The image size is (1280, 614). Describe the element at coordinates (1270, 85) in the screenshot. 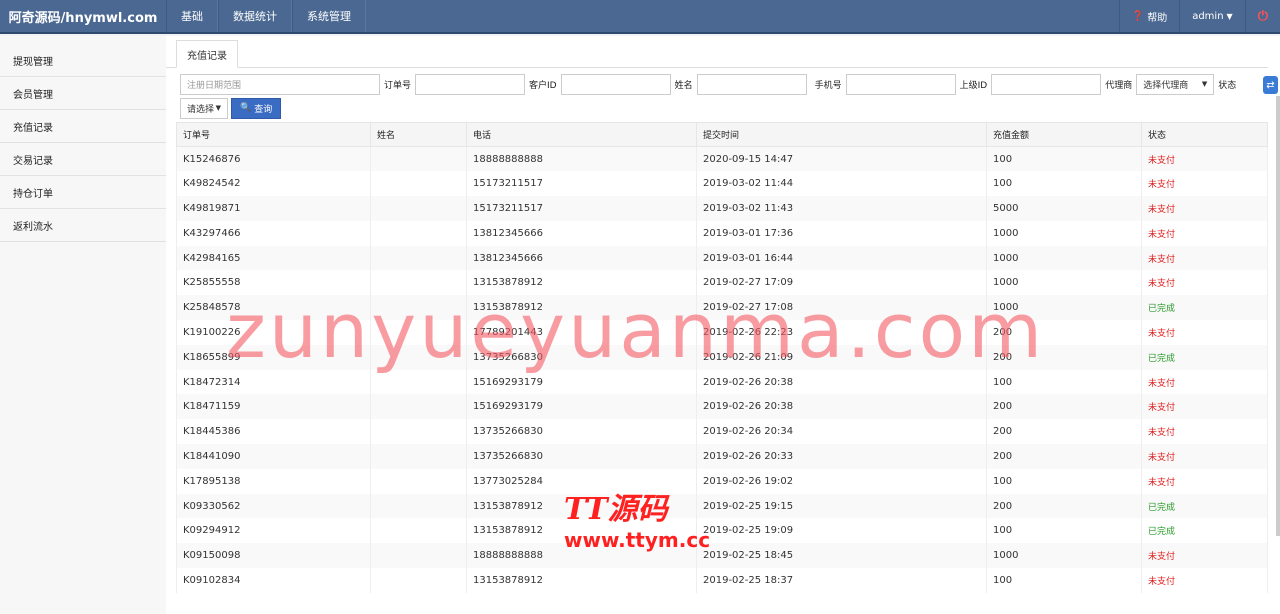

I see `float-tool-icon: ⇄` at that location.